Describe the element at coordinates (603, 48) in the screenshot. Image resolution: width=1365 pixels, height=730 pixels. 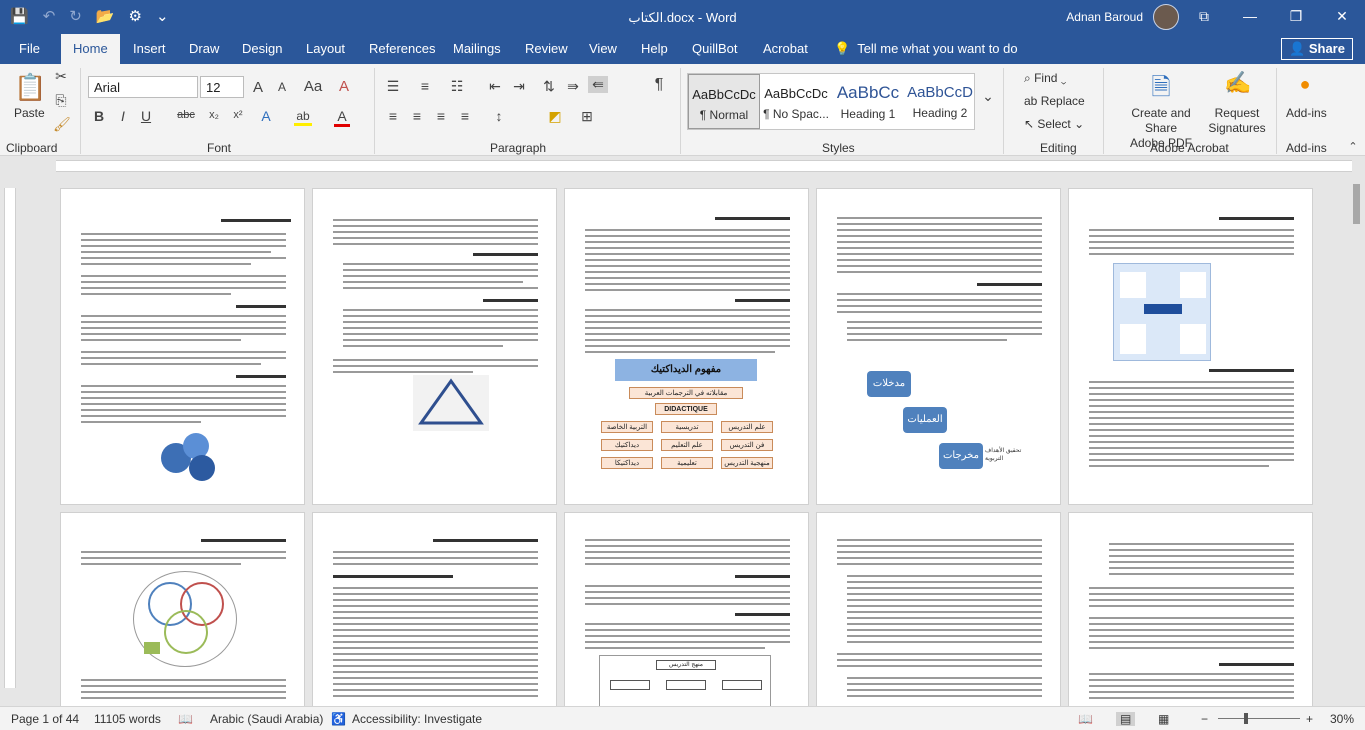
I see `tab-view: View` at that location.